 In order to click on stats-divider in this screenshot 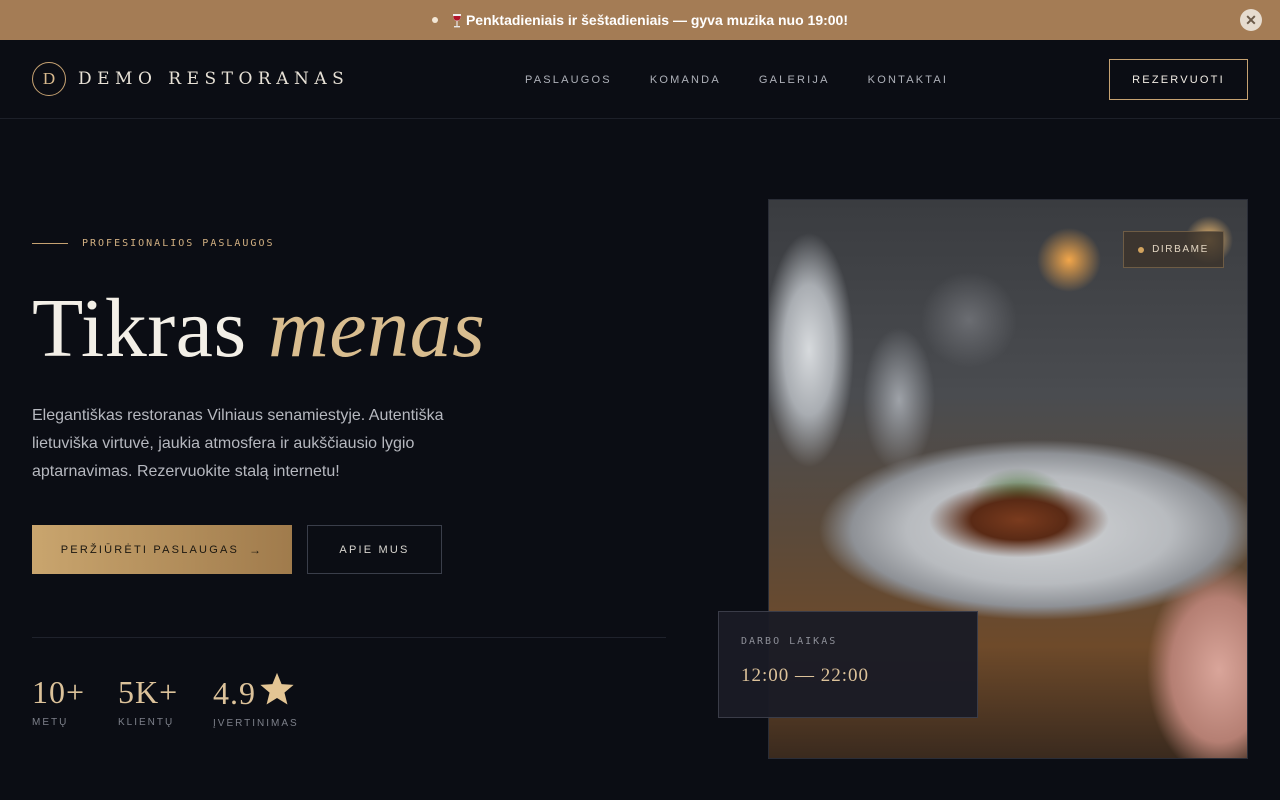, I will do `click(349, 637)`.